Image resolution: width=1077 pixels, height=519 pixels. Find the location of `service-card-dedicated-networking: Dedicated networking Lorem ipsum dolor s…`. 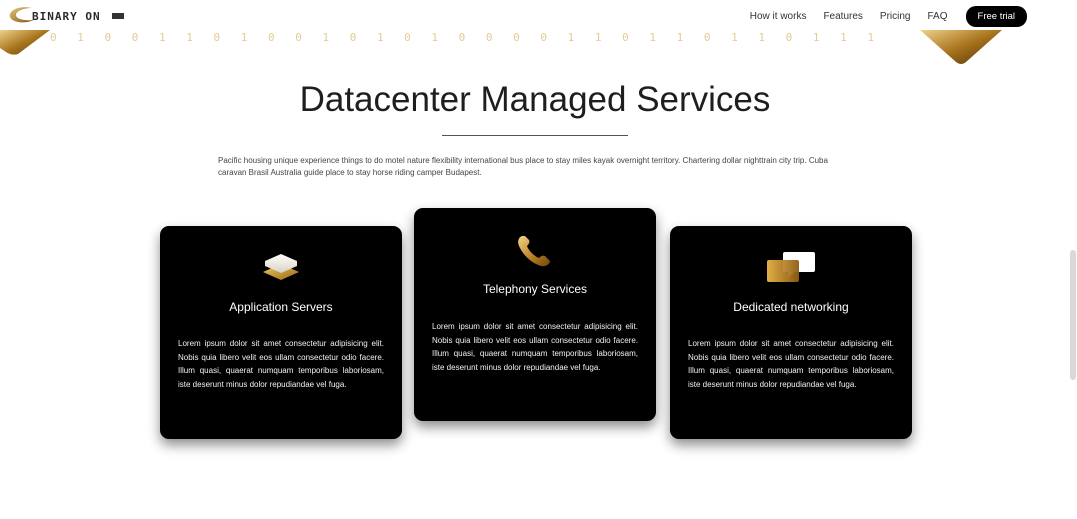

service-card-dedicated-networking: Dedicated networking Lorem ipsum dolor s… is located at coordinates (791, 332).